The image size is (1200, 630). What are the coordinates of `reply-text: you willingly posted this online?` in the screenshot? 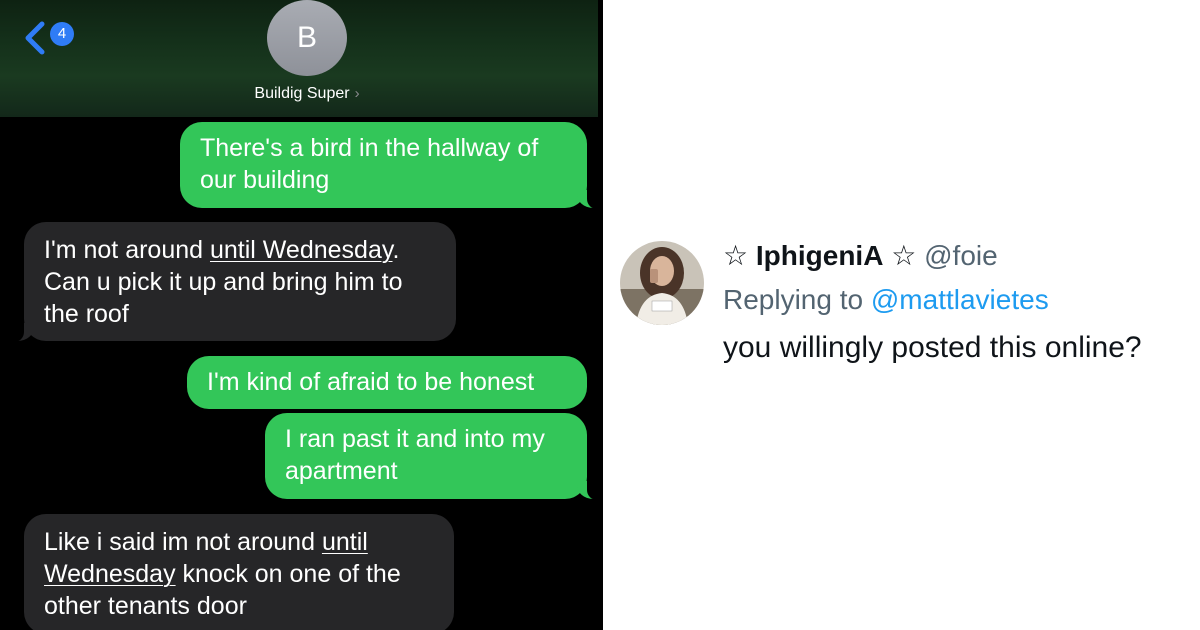 It's located at (932, 347).